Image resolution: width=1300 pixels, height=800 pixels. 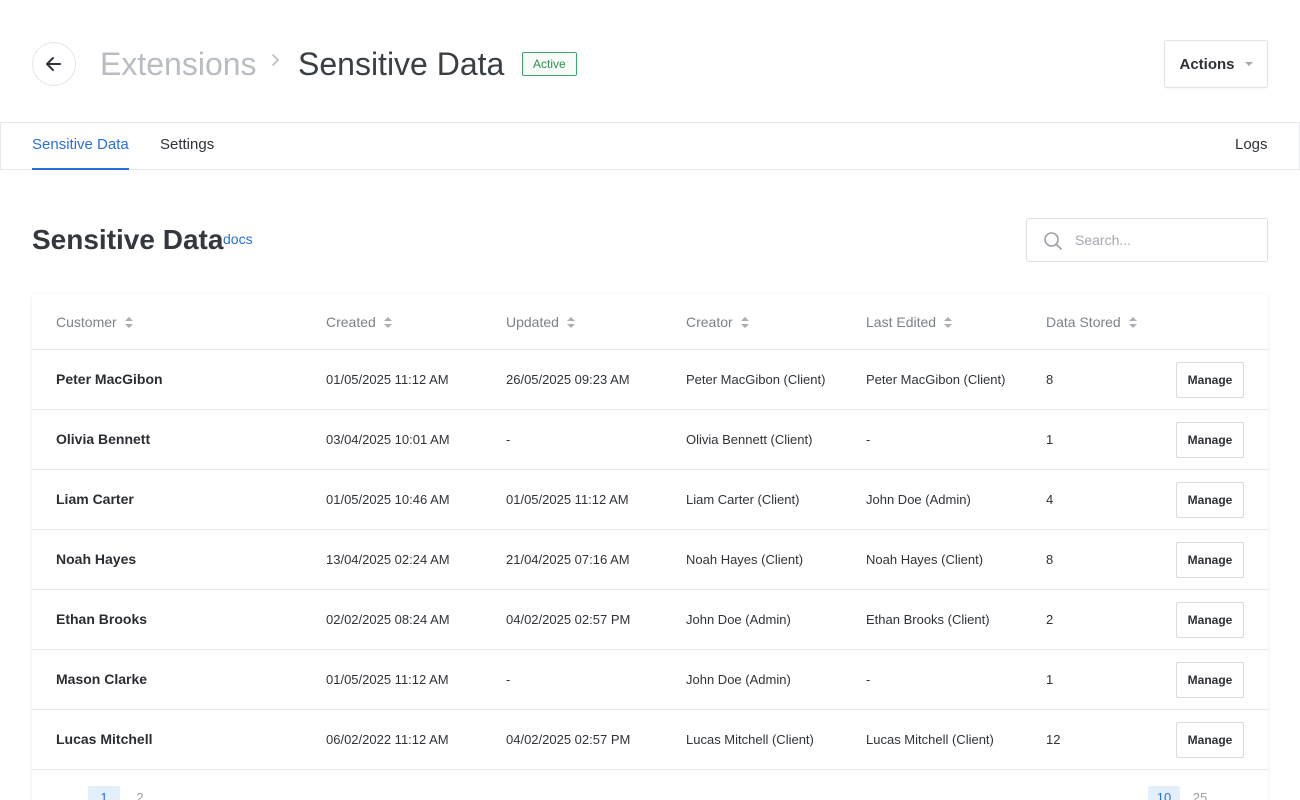 What do you see at coordinates (925, 559) in the screenshot?
I see `last-edited: Noah Hayes (Client)` at bounding box center [925, 559].